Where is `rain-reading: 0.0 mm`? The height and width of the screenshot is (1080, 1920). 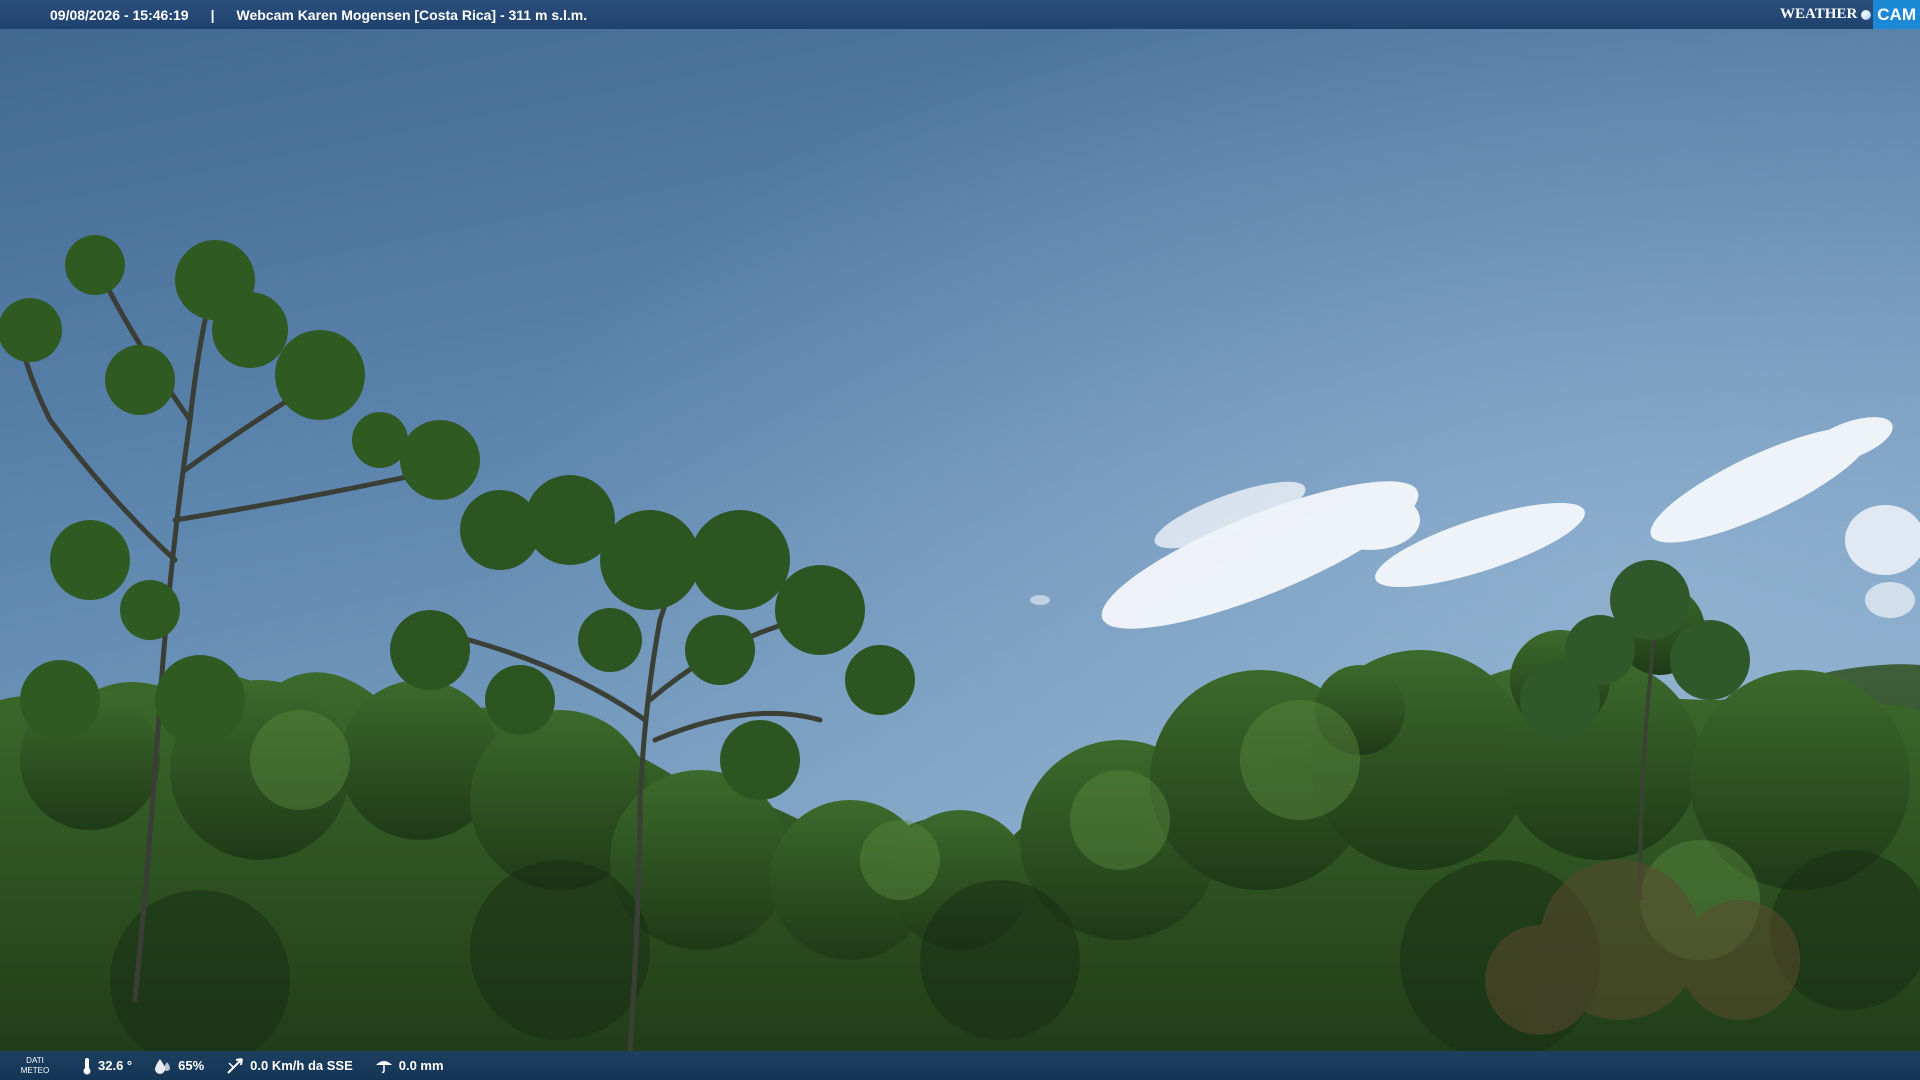
rain-reading: 0.0 mm is located at coordinates (409, 1066).